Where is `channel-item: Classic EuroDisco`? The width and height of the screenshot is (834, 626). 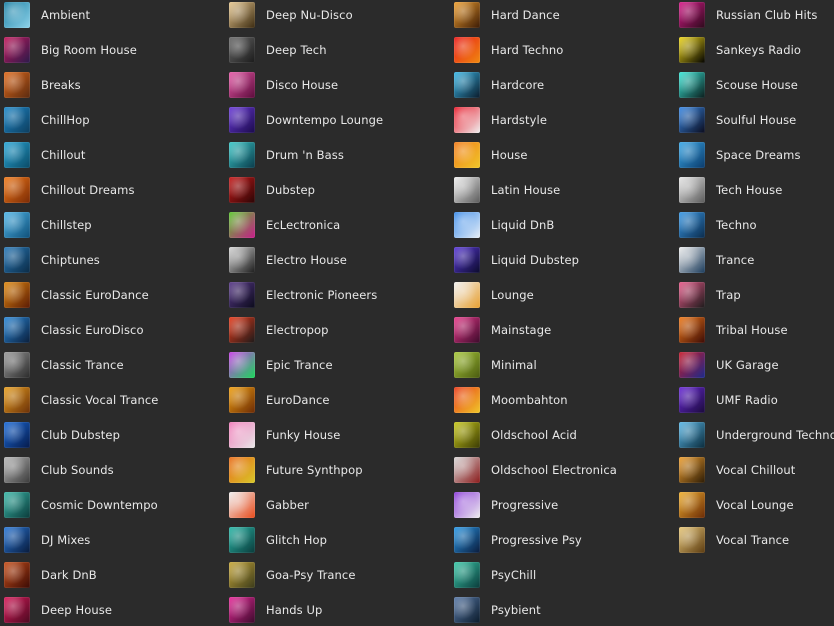 channel-item: Classic EuroDisco is located at coordinates (74, 330).